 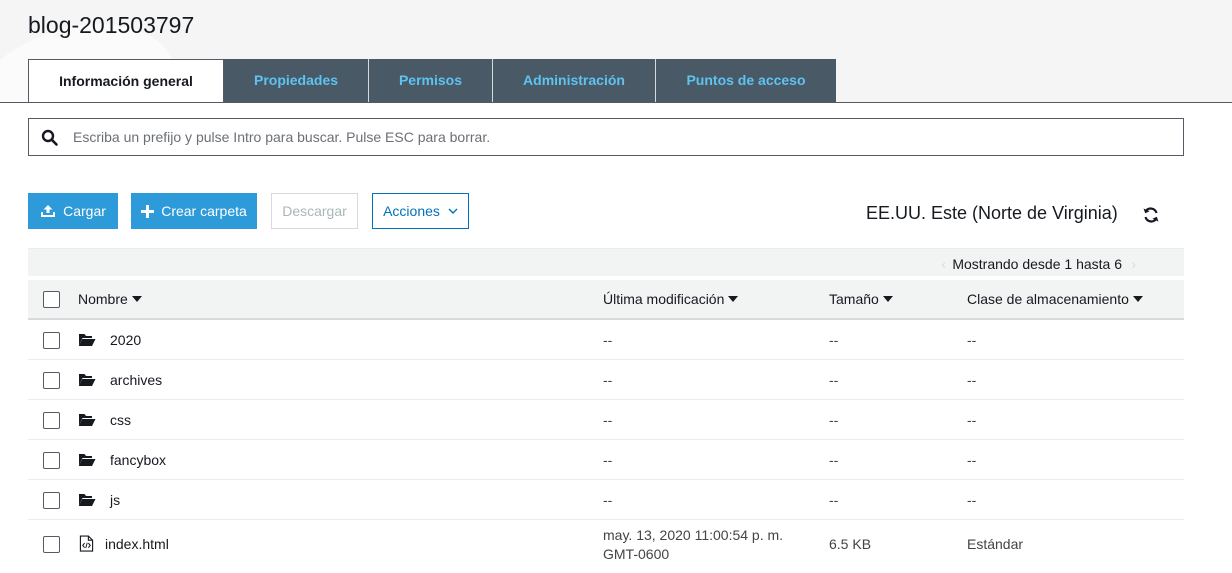 I want to click on actions-dropdown: Acciones, so click(x=420, y=211).